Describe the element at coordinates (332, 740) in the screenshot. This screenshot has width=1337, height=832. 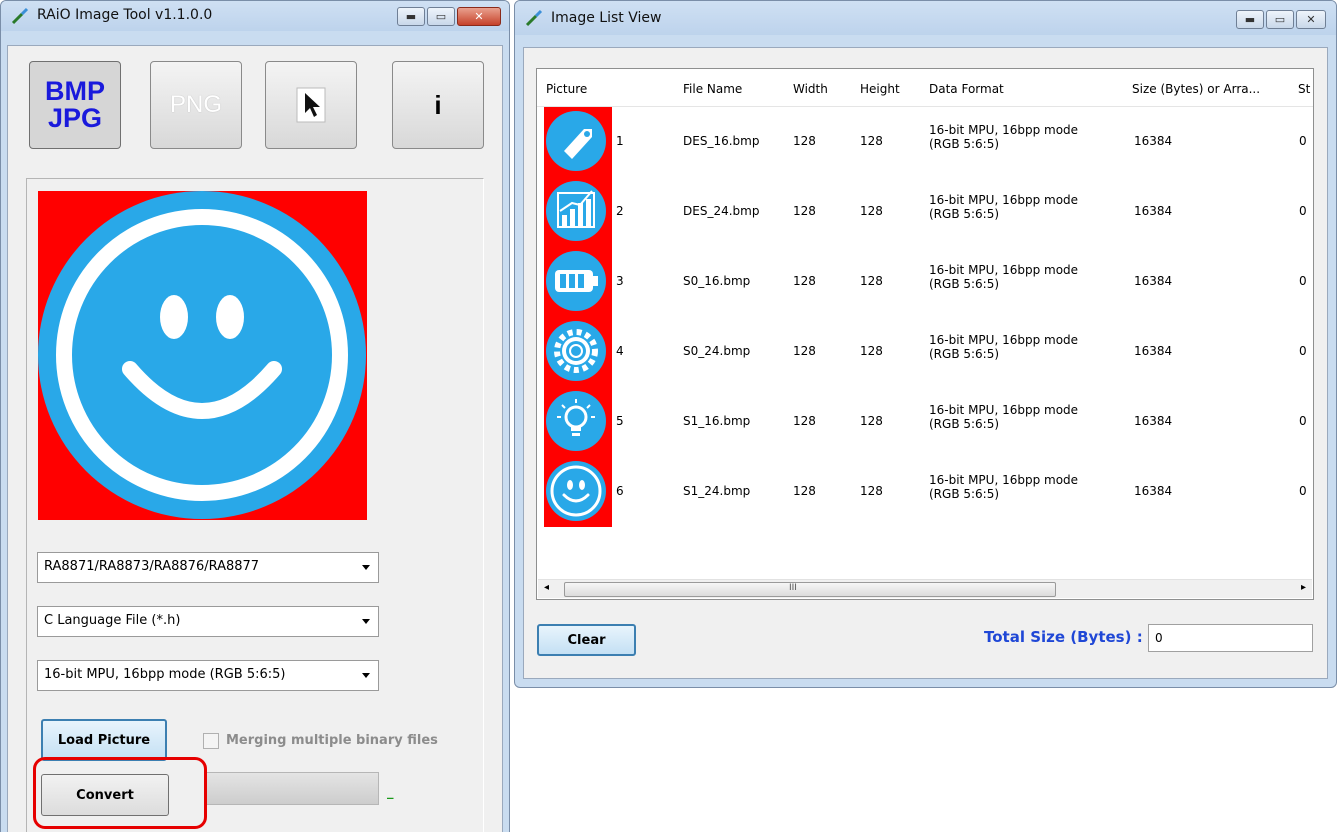
I see `merge-binary-label: Merging multiple binary files` at that location.